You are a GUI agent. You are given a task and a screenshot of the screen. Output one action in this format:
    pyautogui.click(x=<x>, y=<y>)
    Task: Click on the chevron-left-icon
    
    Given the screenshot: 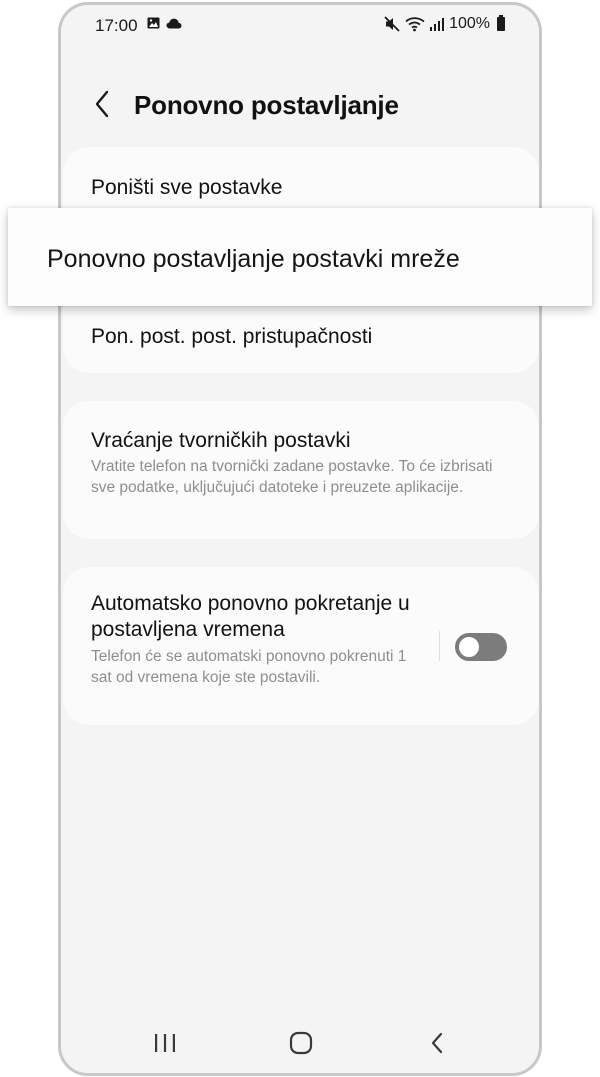 What is the action you would take?
    pyautogui.click(x=102, y=104)
    